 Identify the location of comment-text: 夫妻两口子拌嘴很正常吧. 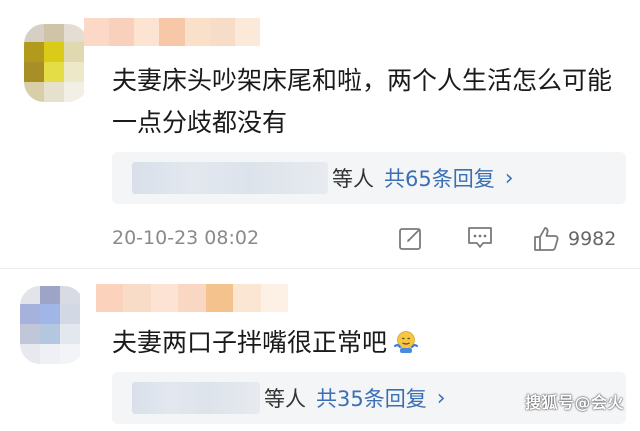
(369, 343).